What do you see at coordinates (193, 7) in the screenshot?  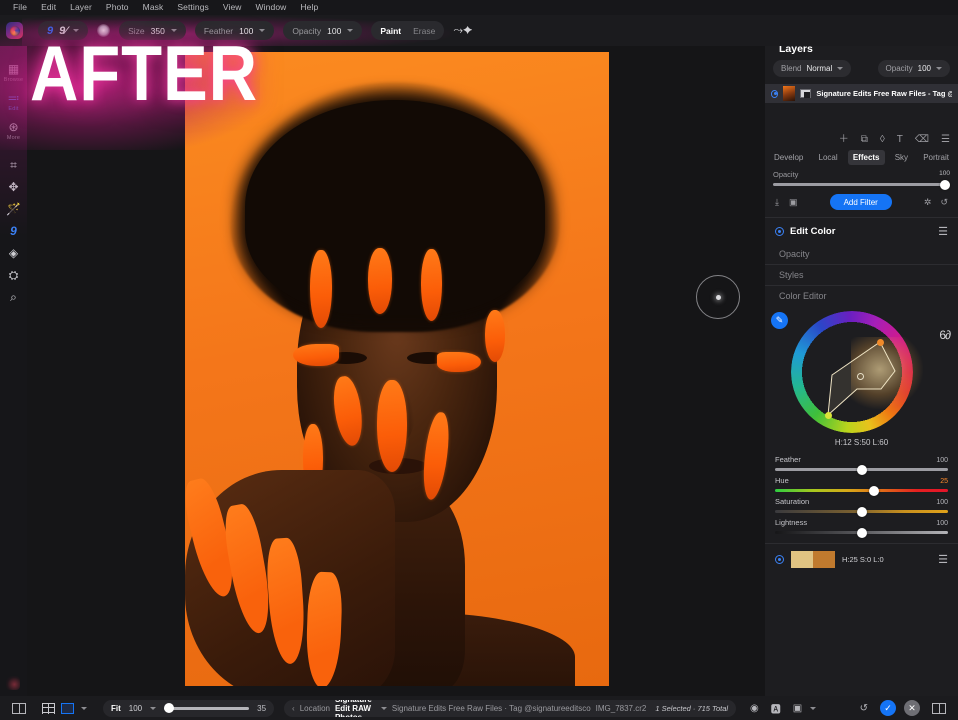 I see `menu-item-settings: Settings` at bounding box center [193, 7].